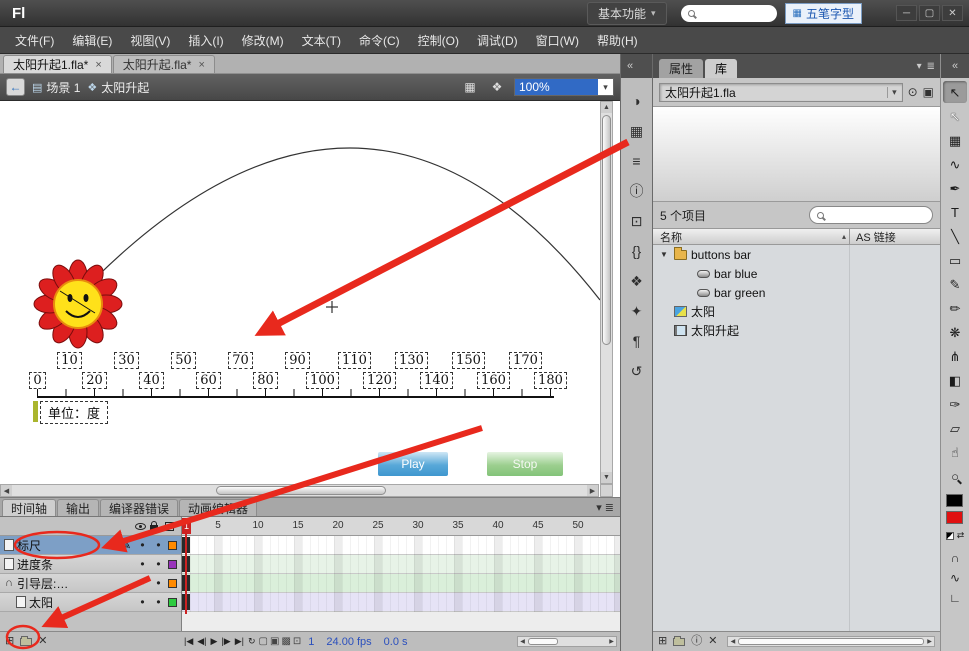  What do you see at coordinates (955, 188) in the screenshot?
I see `pen-tool: ✒` at bounding box center [955, 188].